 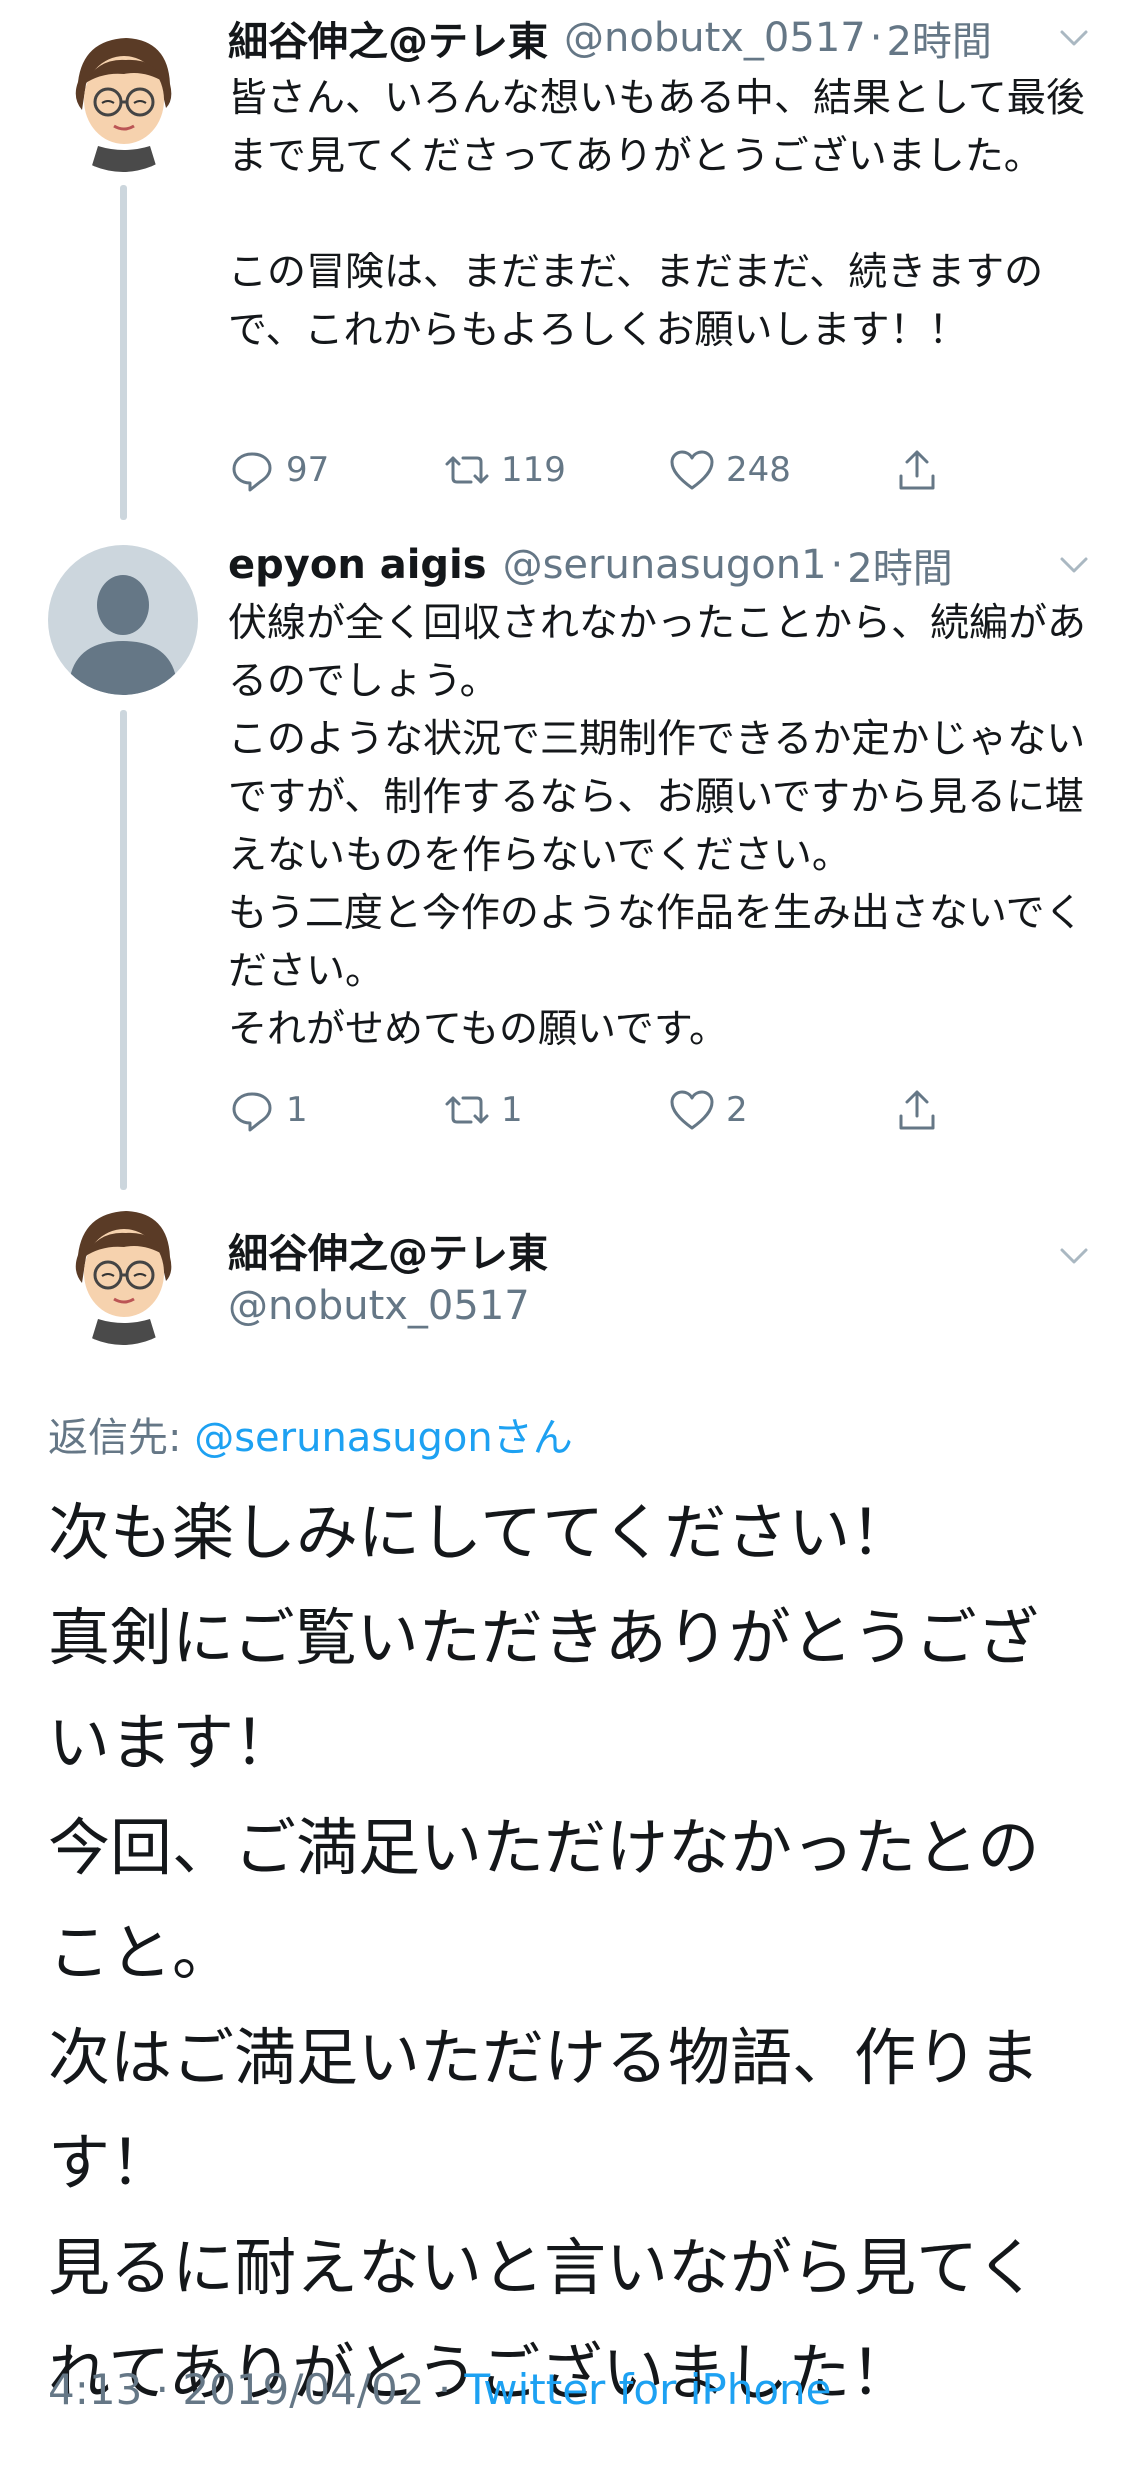 What do you see at coordinates (737, 1110) in the screenshot?
I see `like-count: 2` at bounding box center [737, 1110].